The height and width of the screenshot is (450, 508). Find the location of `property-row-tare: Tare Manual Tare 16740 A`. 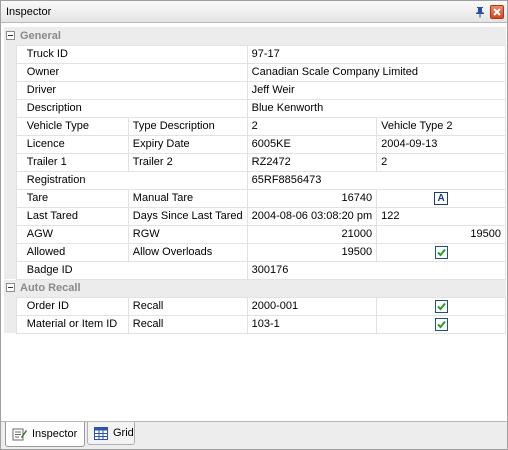

property-row-tare: Tare Manual Tare 16740 A is located at coordinates (255, 198).